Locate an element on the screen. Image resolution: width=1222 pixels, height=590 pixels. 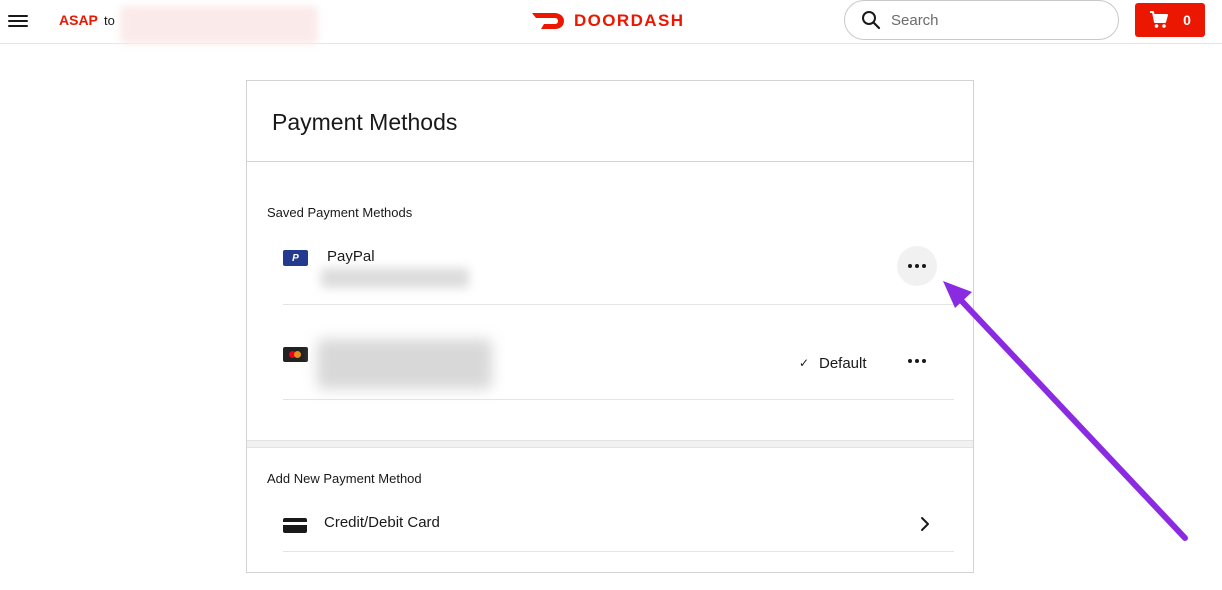
section-divider-band is located at coordinates (610, 444).